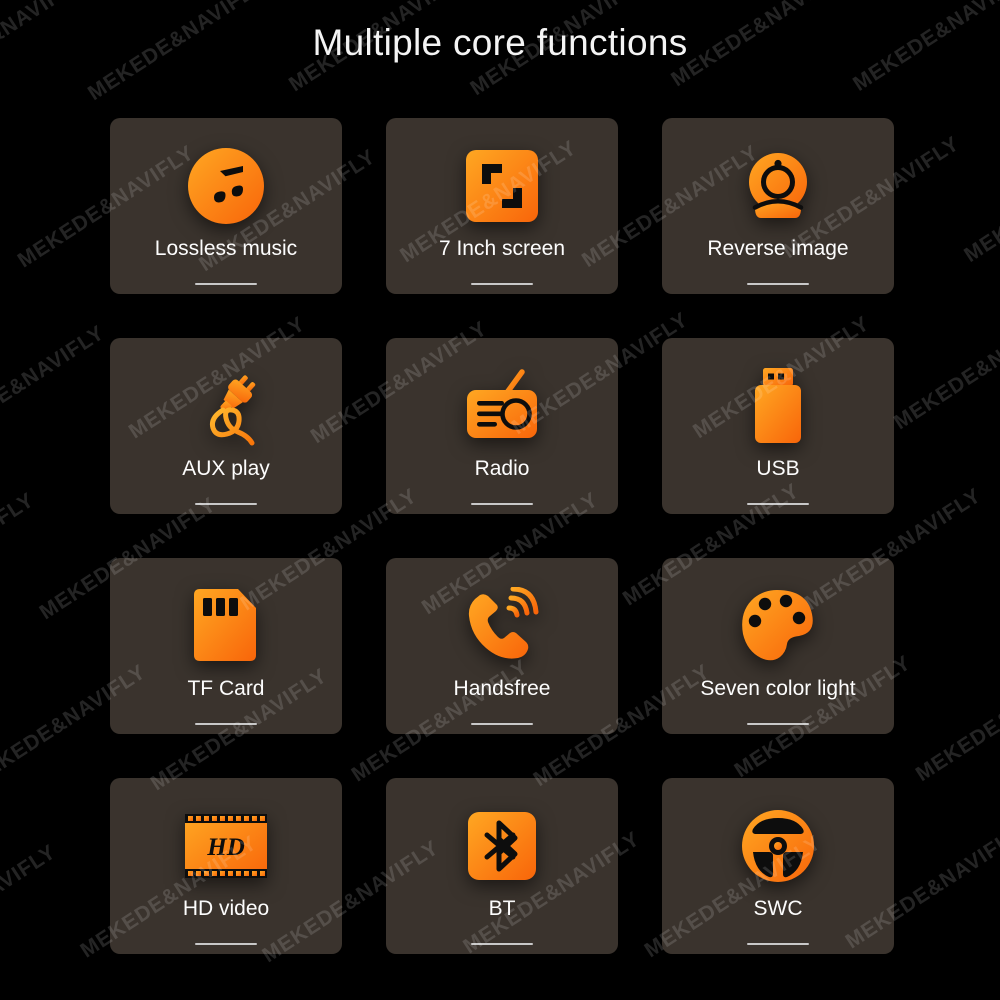 The height and width of the screenshot is (1000, 1000). Describe the element at coordinates (500, 42) in the screenshot. I see `page-title: Multiple core functions` at that location.